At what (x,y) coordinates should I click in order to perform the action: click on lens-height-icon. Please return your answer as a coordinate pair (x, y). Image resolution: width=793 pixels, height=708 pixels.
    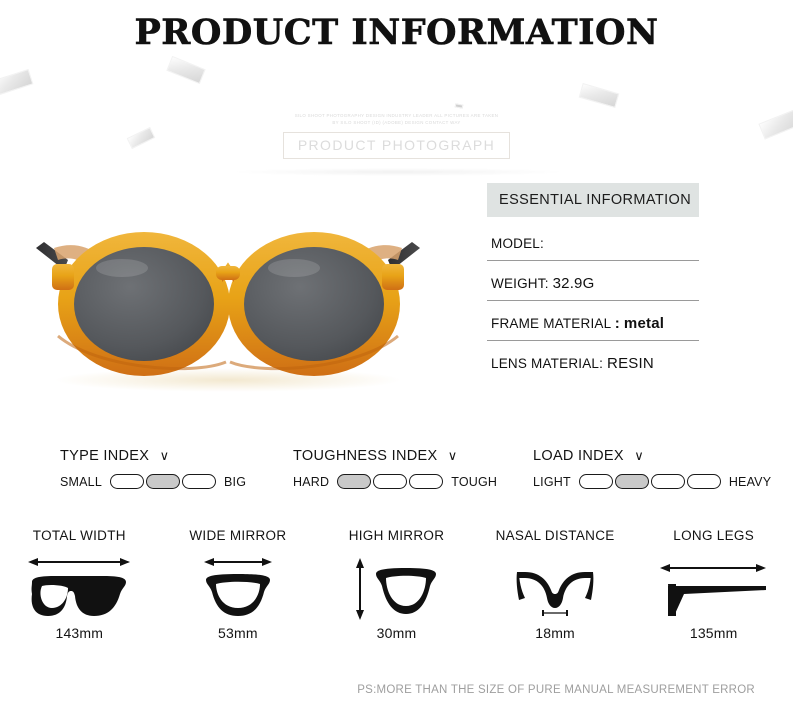
    Looking at the image, I should click on (396, 586).